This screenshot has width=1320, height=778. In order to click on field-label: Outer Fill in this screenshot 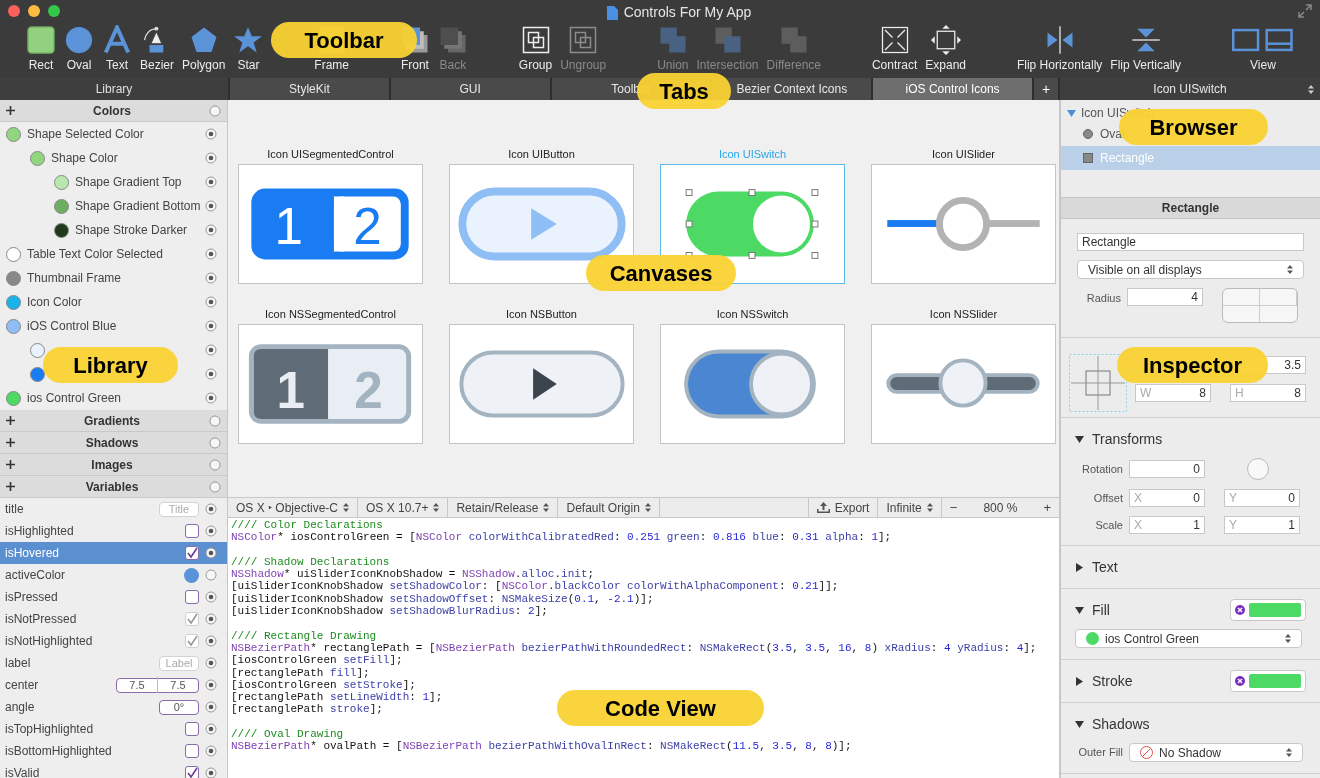, I will do `click(1100, 753)`.